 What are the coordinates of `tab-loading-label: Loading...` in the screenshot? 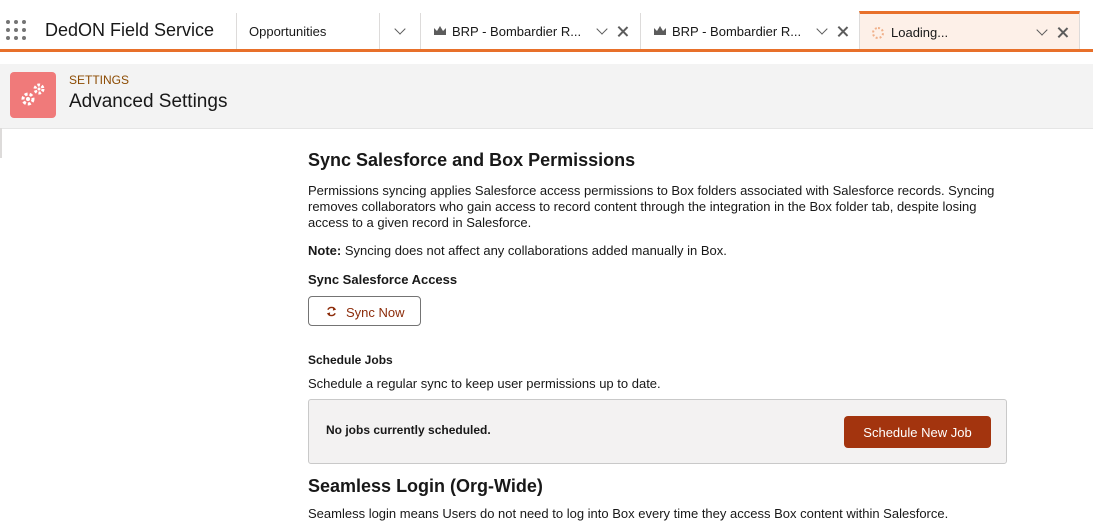 It's located at (920, 32).